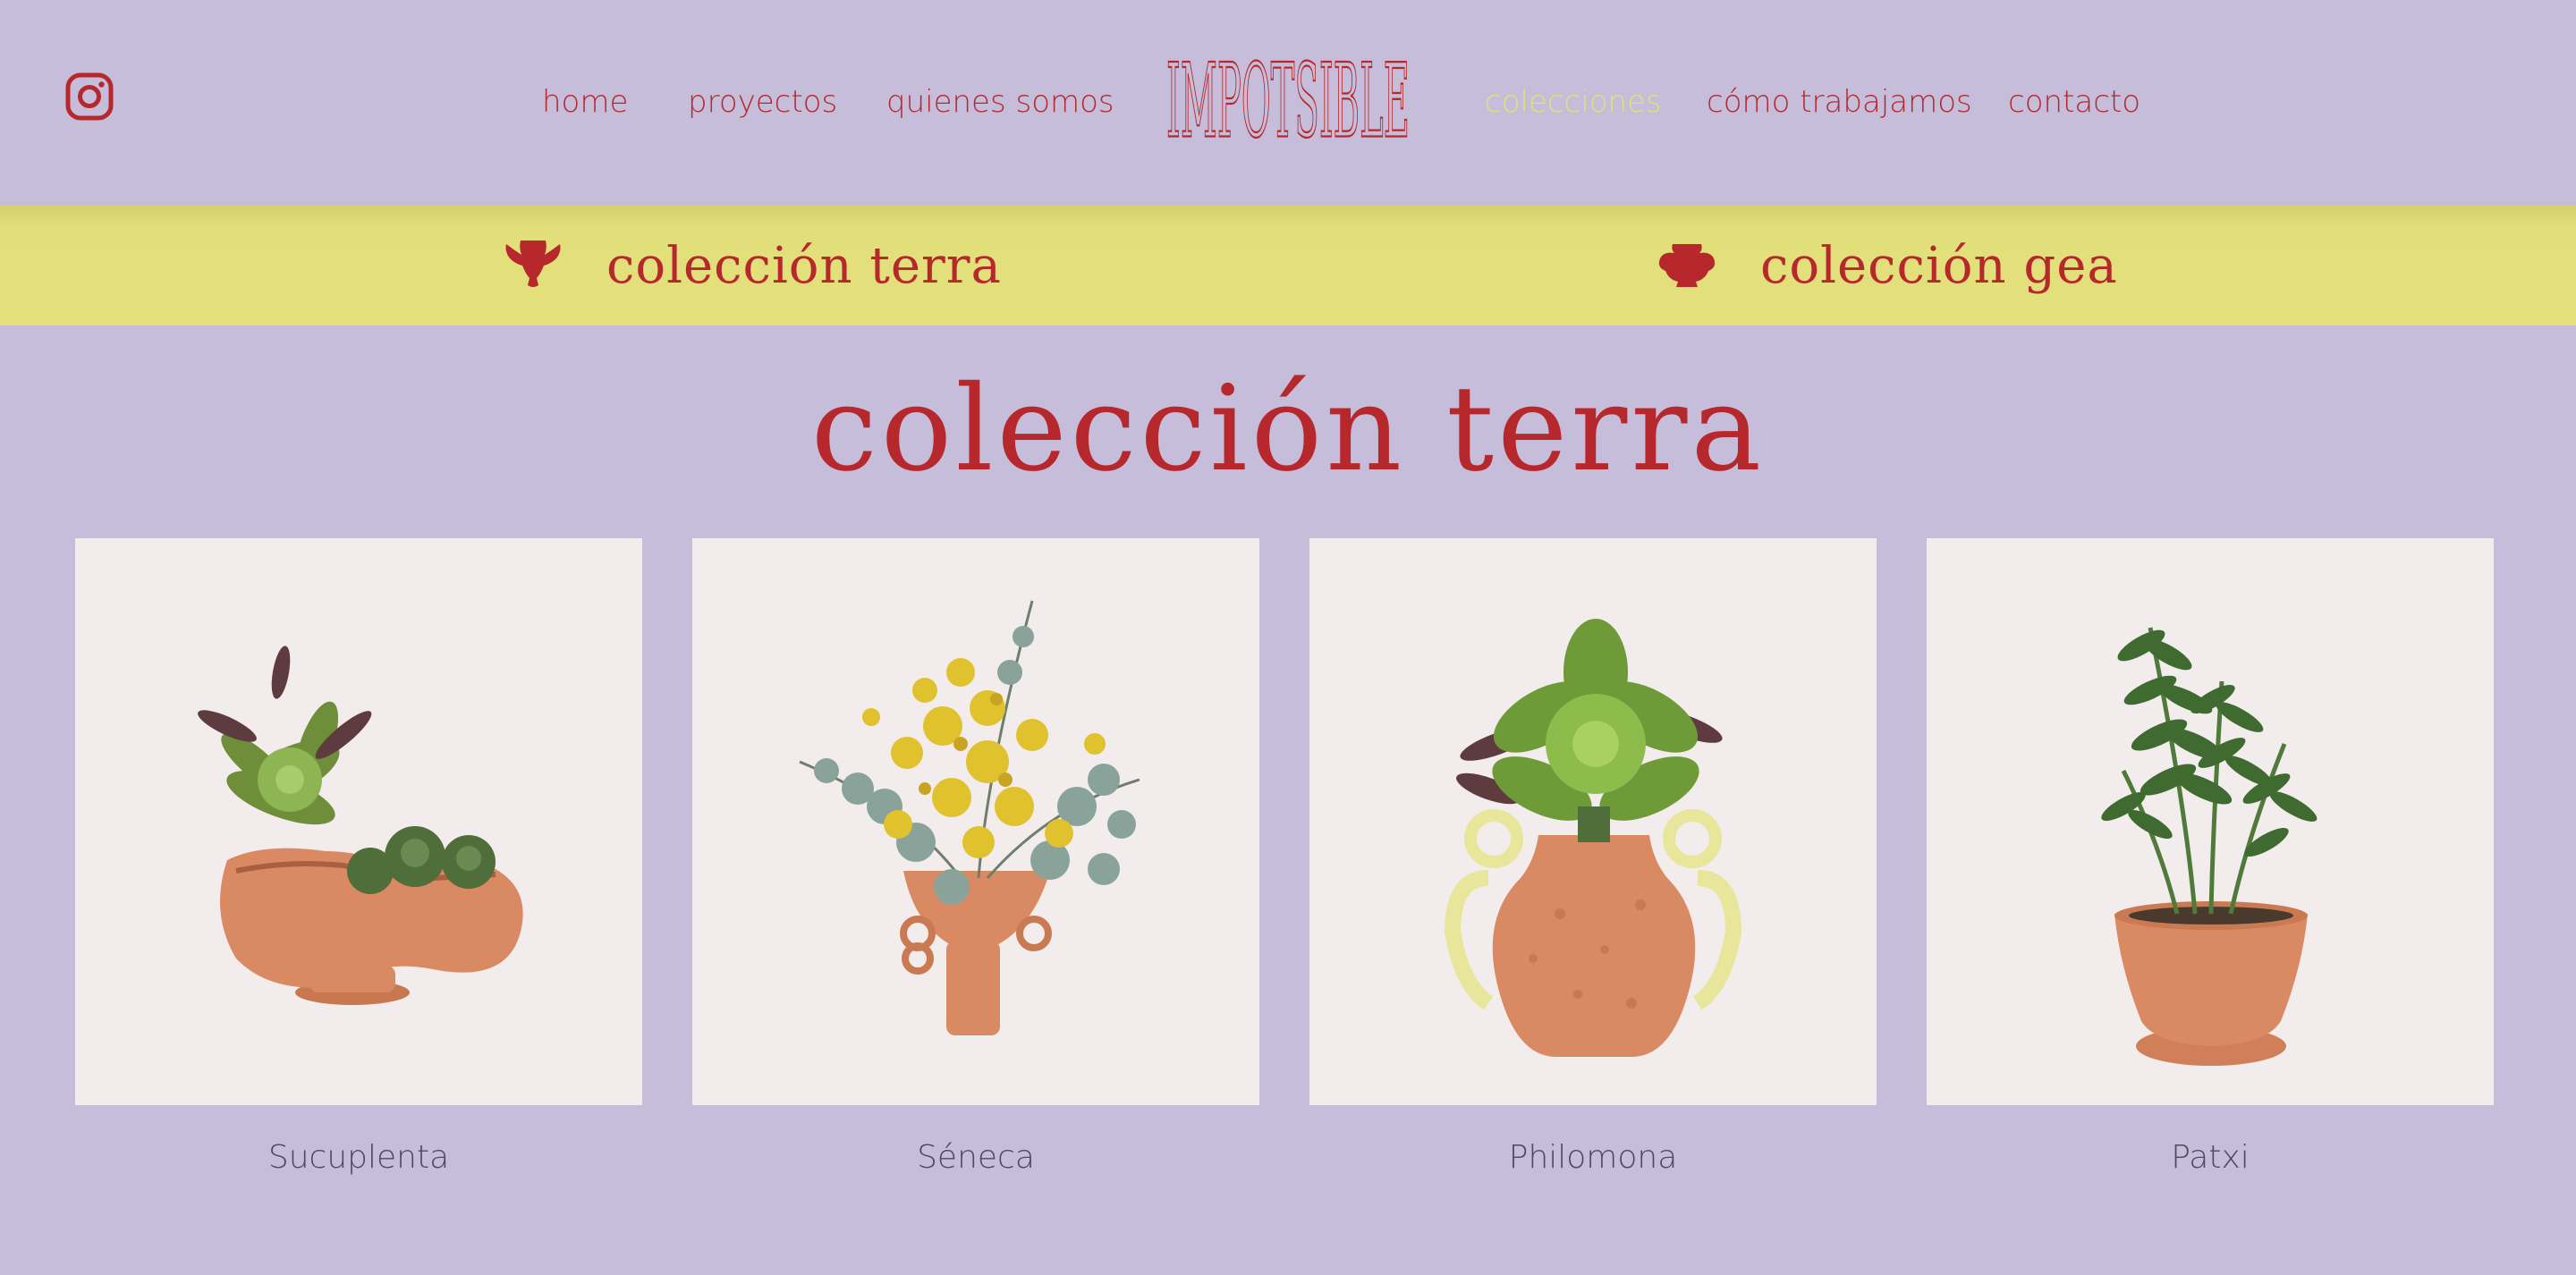 The width and height of the screenshot is (2576, 1275). I want to click on product-name: Patxi, so click(2210, 1157).